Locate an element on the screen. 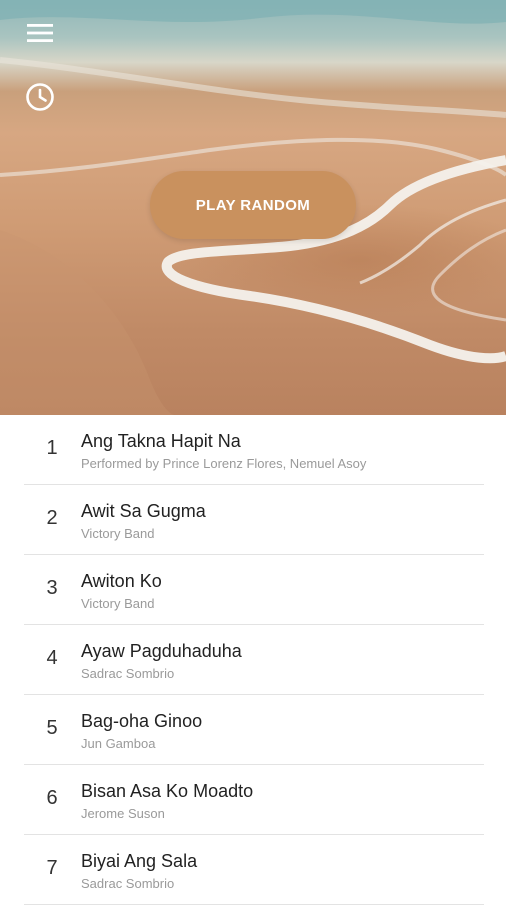 The image size is (506, 905). play-random-button: PLAY RANDOM is located at coordinates (253, 205).